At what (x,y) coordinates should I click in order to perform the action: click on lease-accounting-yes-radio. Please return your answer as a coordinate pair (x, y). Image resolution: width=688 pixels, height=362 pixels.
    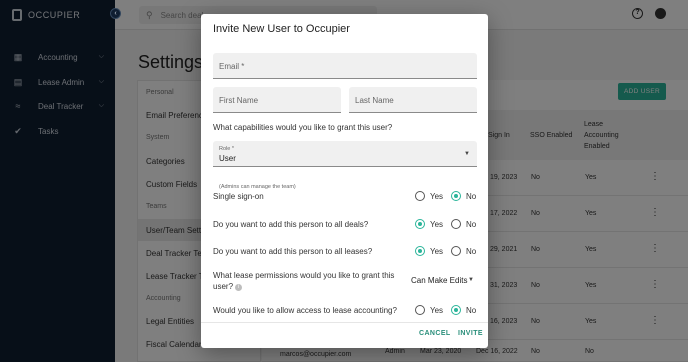
    Looking at the image, I should click on (420, 310).